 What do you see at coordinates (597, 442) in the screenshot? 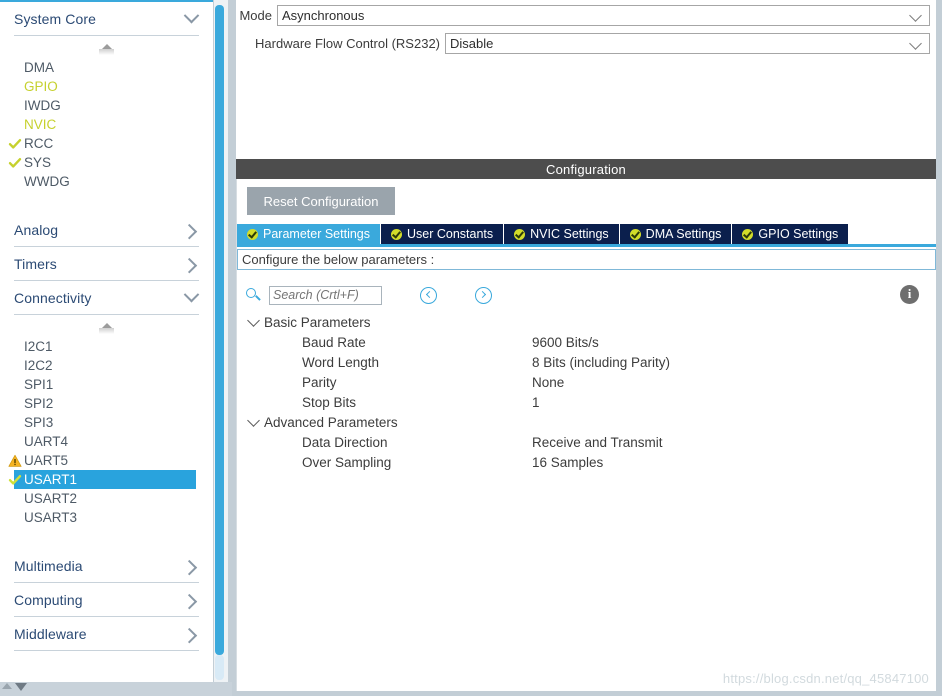
I see `parameter-value: Receive and Transmit` at bounding box center [597, 442].